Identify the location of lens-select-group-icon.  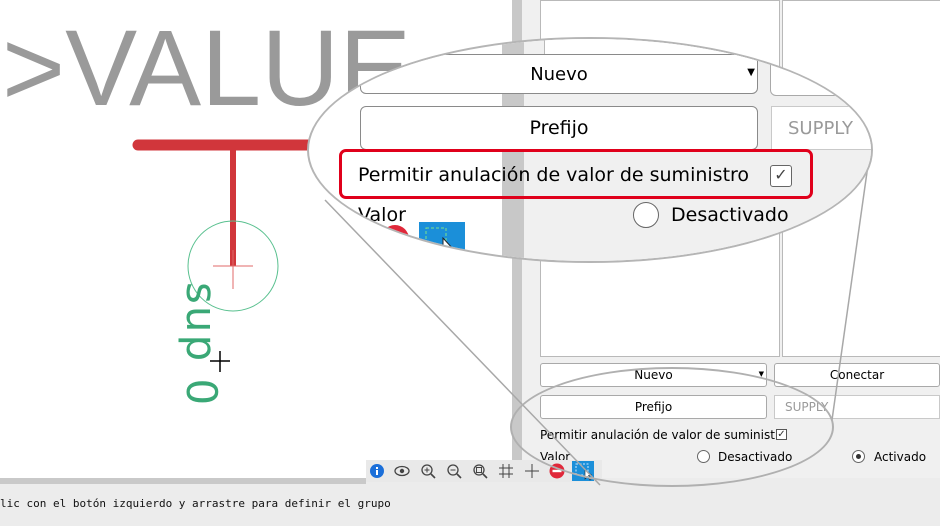
(442, 241).